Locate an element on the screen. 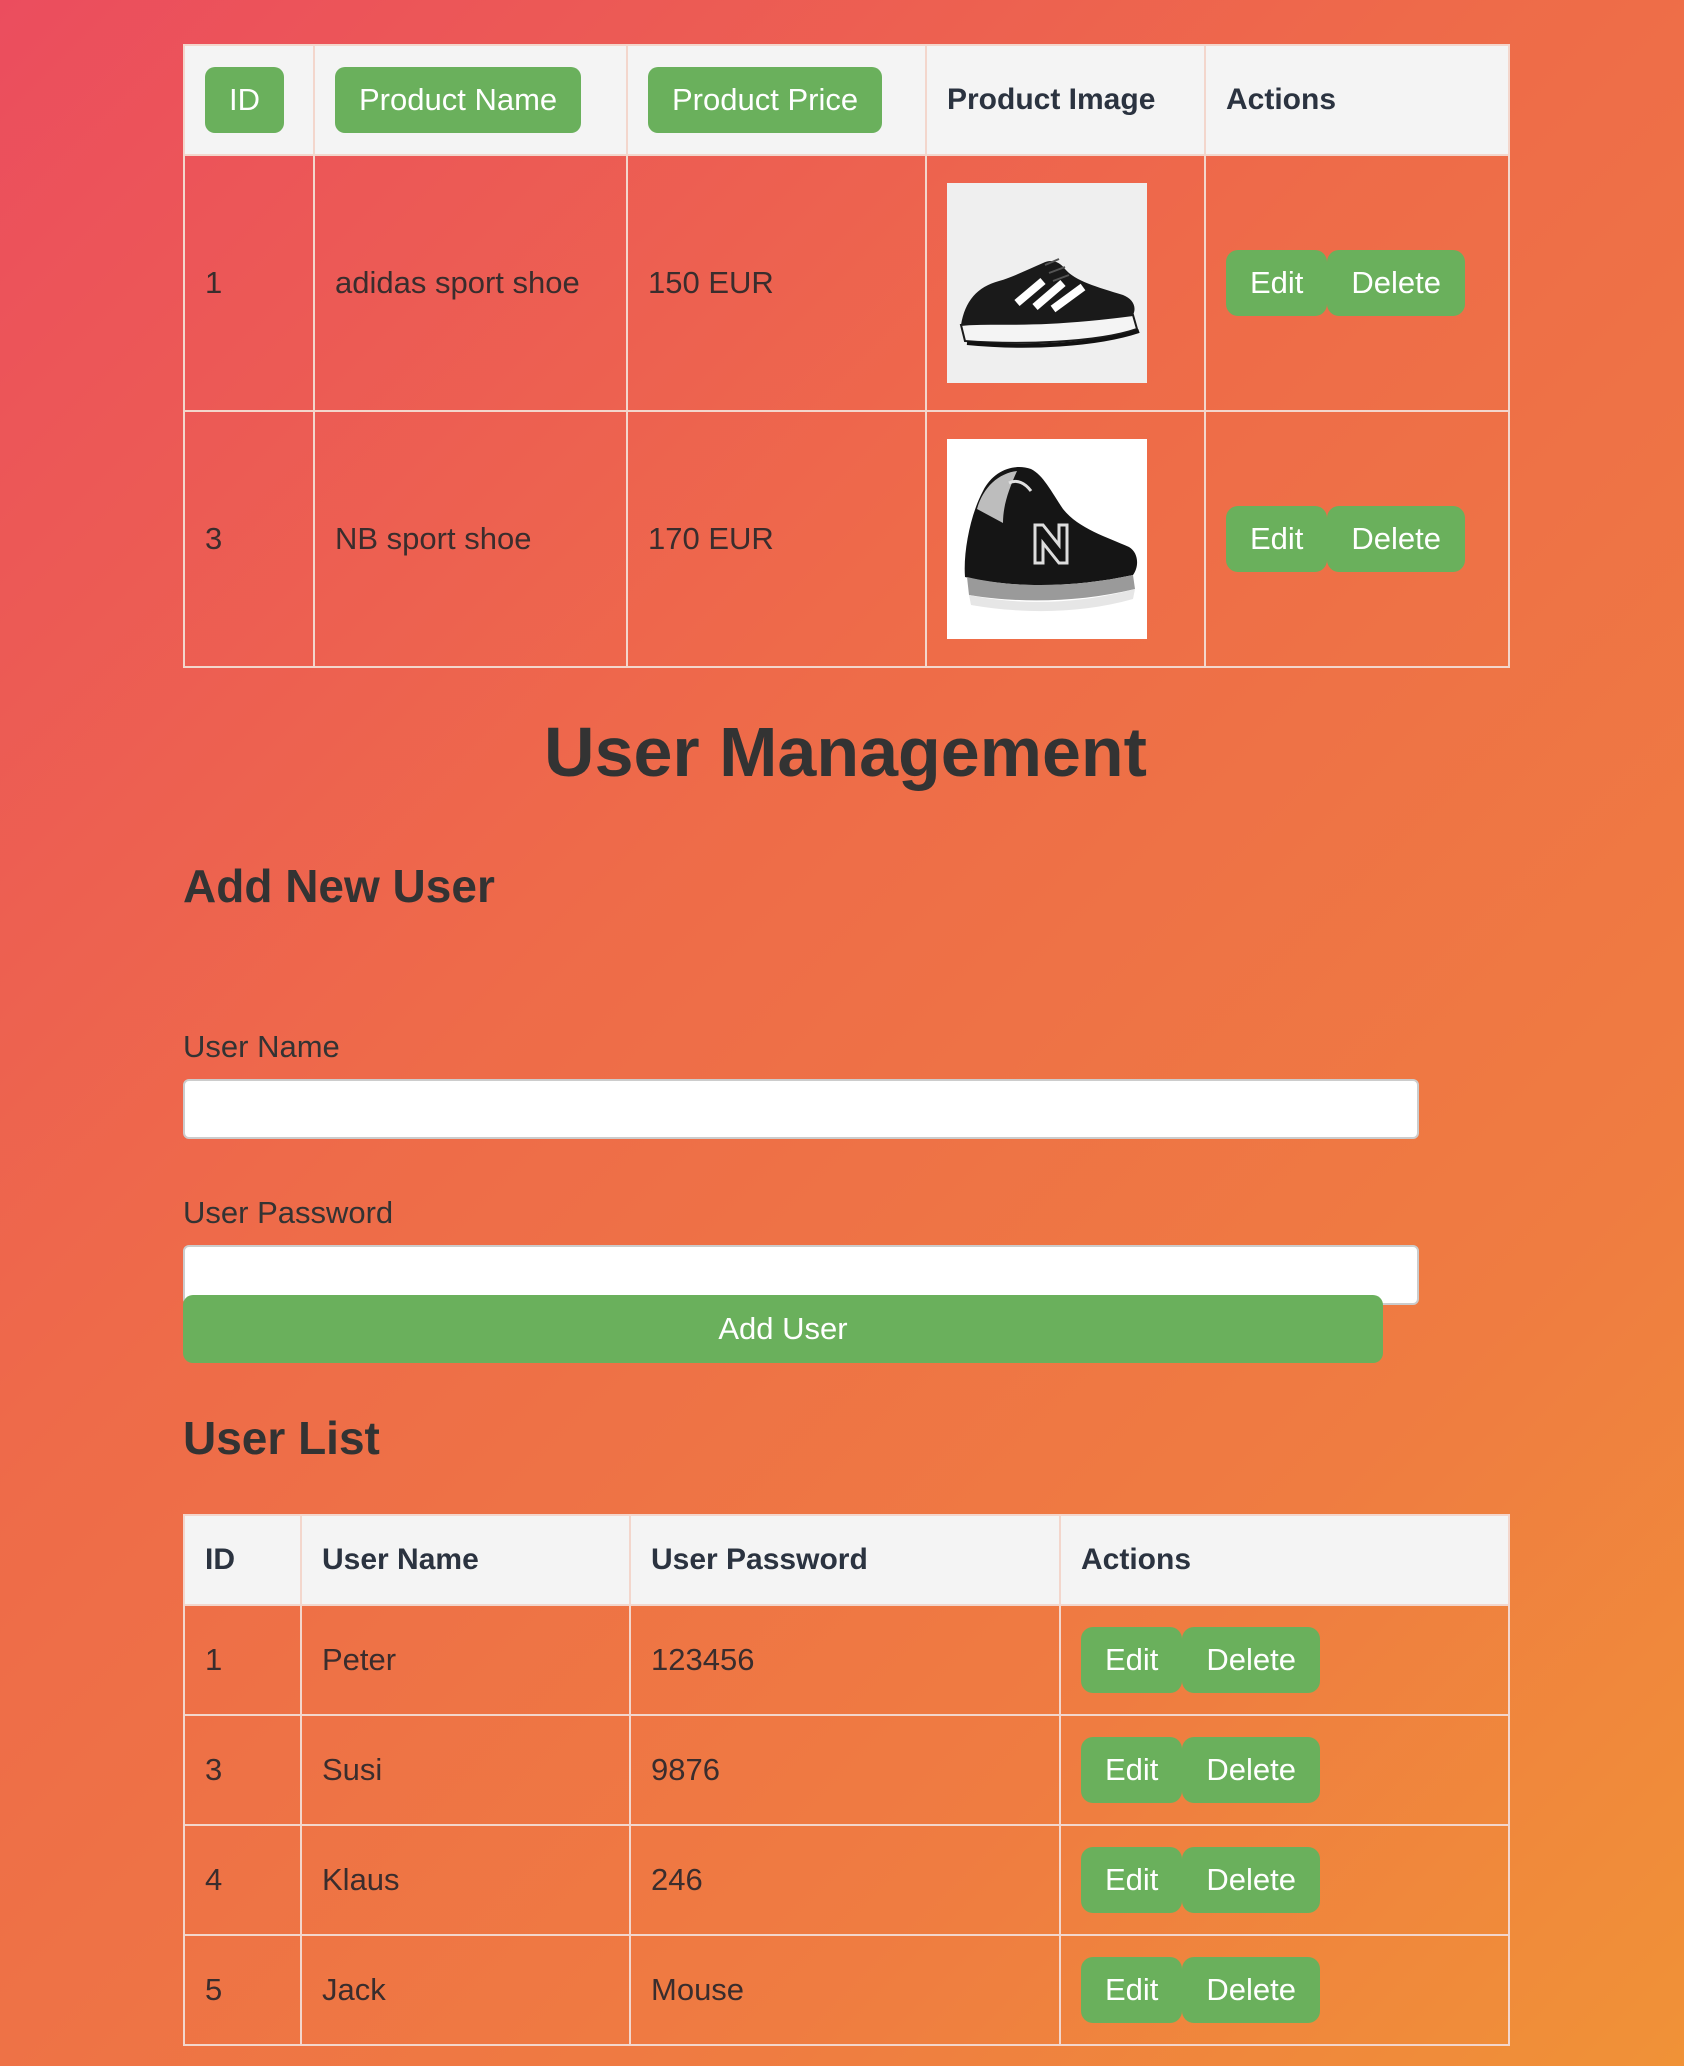 The width and height of the screenshot is (1684, 2066). user-header-name: User Name is located at coordinates (465, 1560).